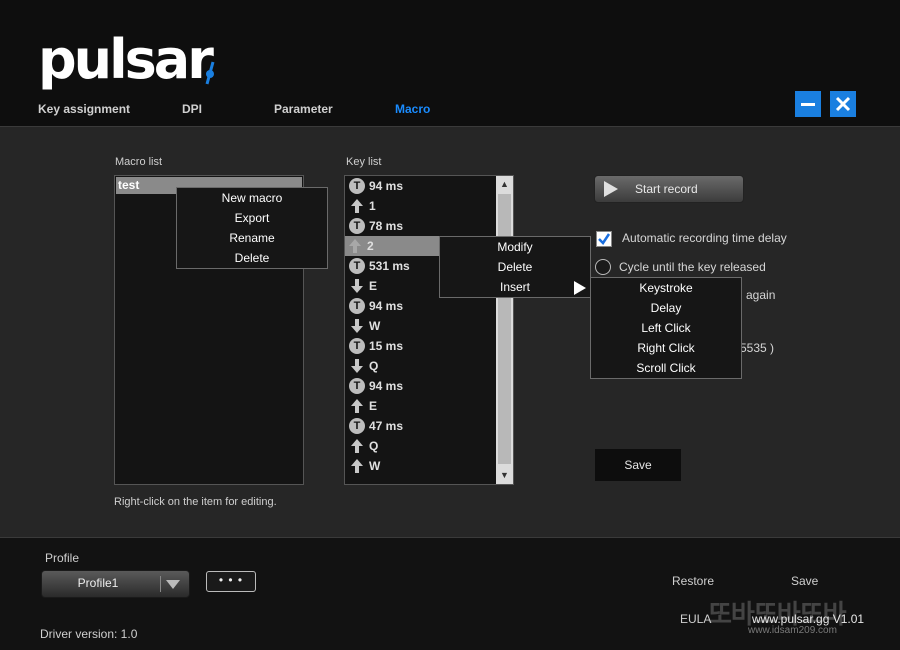  What do you see at coordinates (504, 329) in the screenshot?
I see `scrollbar-thumb` at bounding box center [504, 329].